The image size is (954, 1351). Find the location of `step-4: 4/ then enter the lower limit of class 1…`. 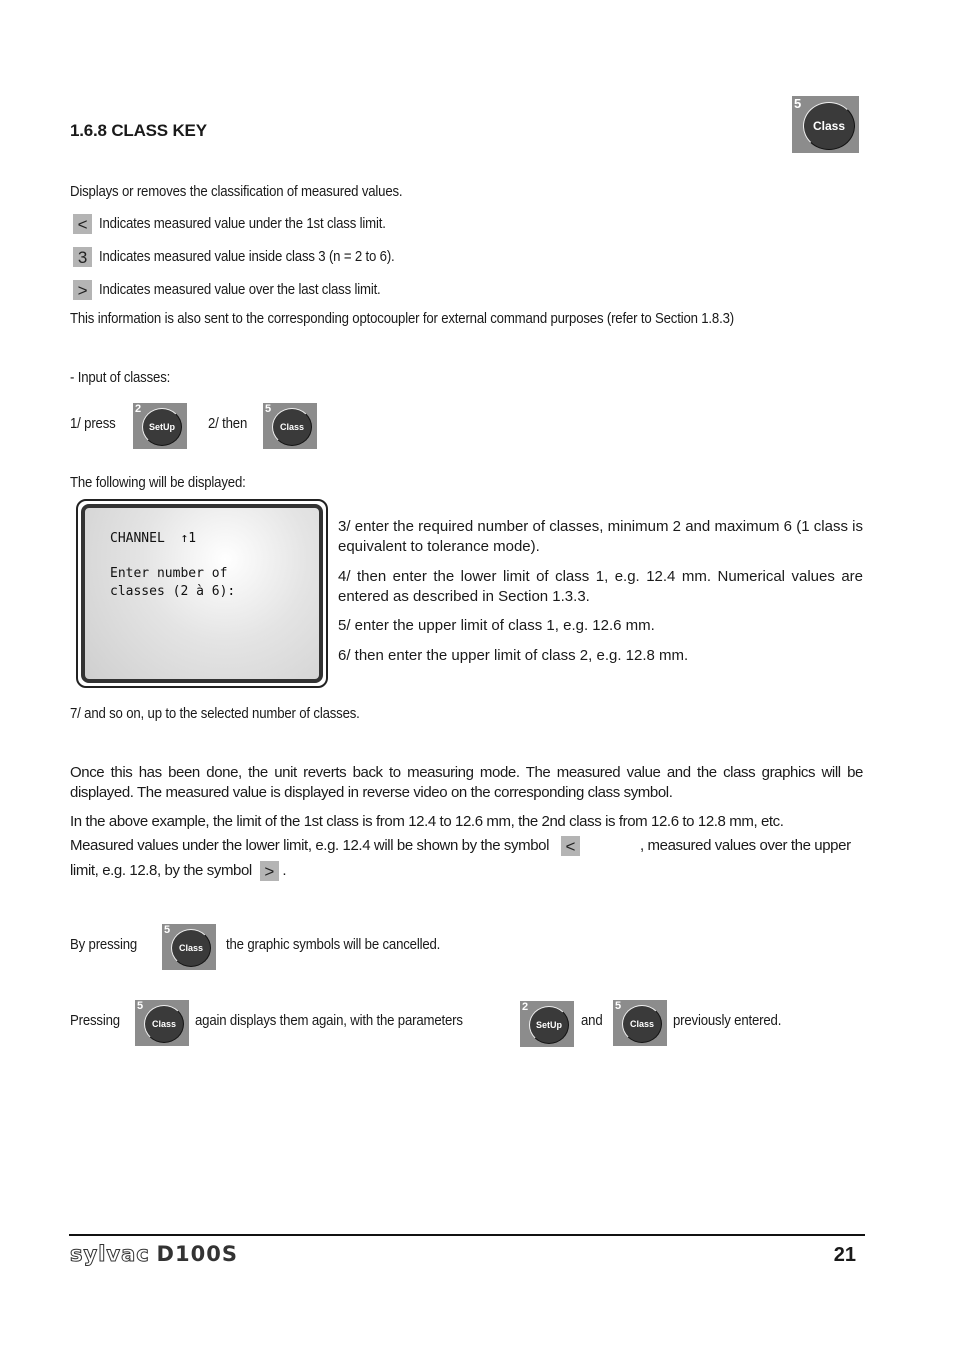

step-4: 4/ then enter the lower limit of class 1… is located at coordinates (600, 586).